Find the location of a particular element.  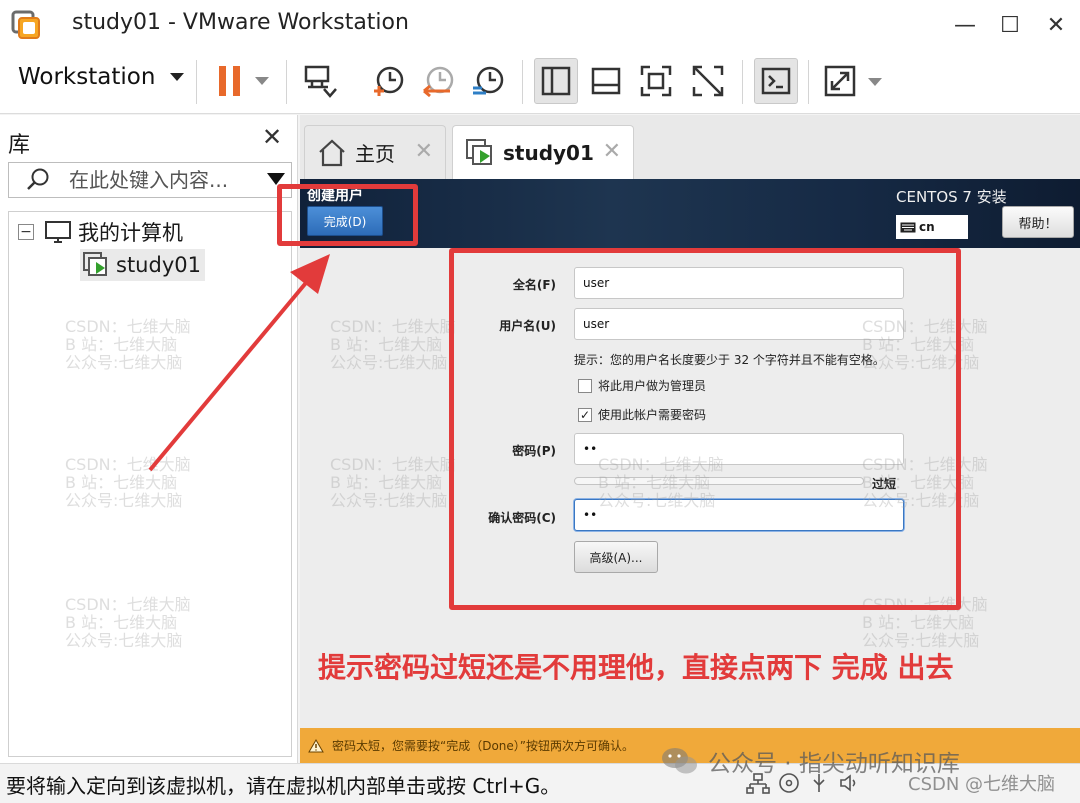

workstation-menu-label: Workstation is located at coordinates (87, 77).